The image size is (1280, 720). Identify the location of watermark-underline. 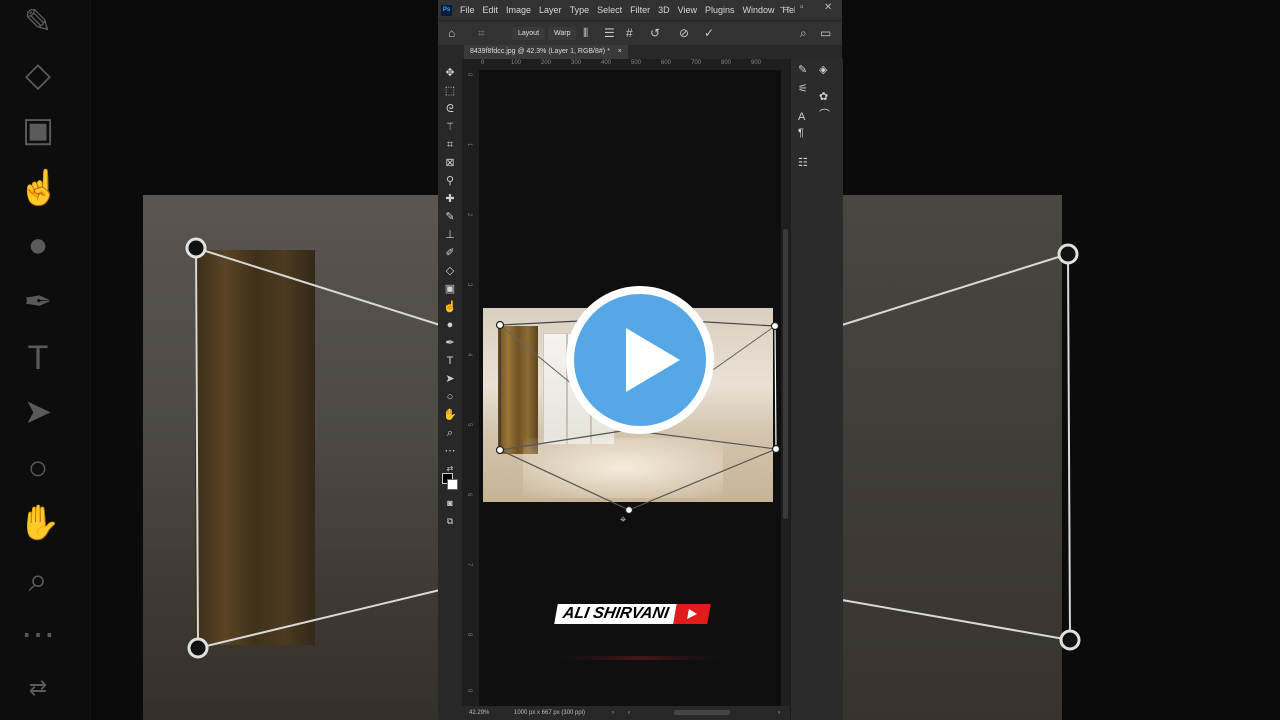
(640, 658).